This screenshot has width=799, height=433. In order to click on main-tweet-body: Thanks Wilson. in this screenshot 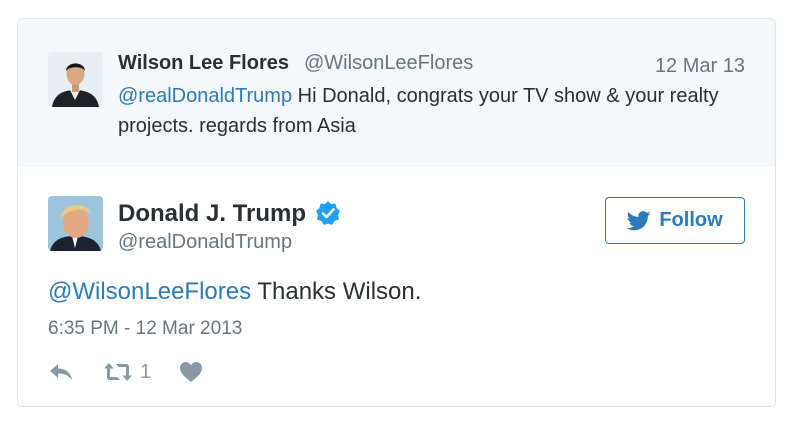, I will do `click(336, 291)`.